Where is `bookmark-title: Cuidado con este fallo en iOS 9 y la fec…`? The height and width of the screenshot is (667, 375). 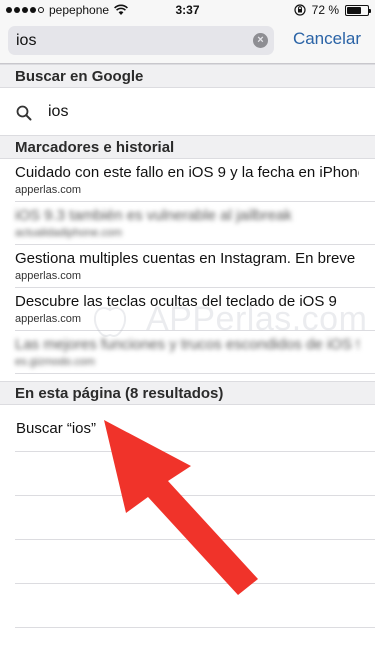 bookmark-title: Cuidado con este fallo en iOS 9 y la fec… is located at coordinates (187, 172).